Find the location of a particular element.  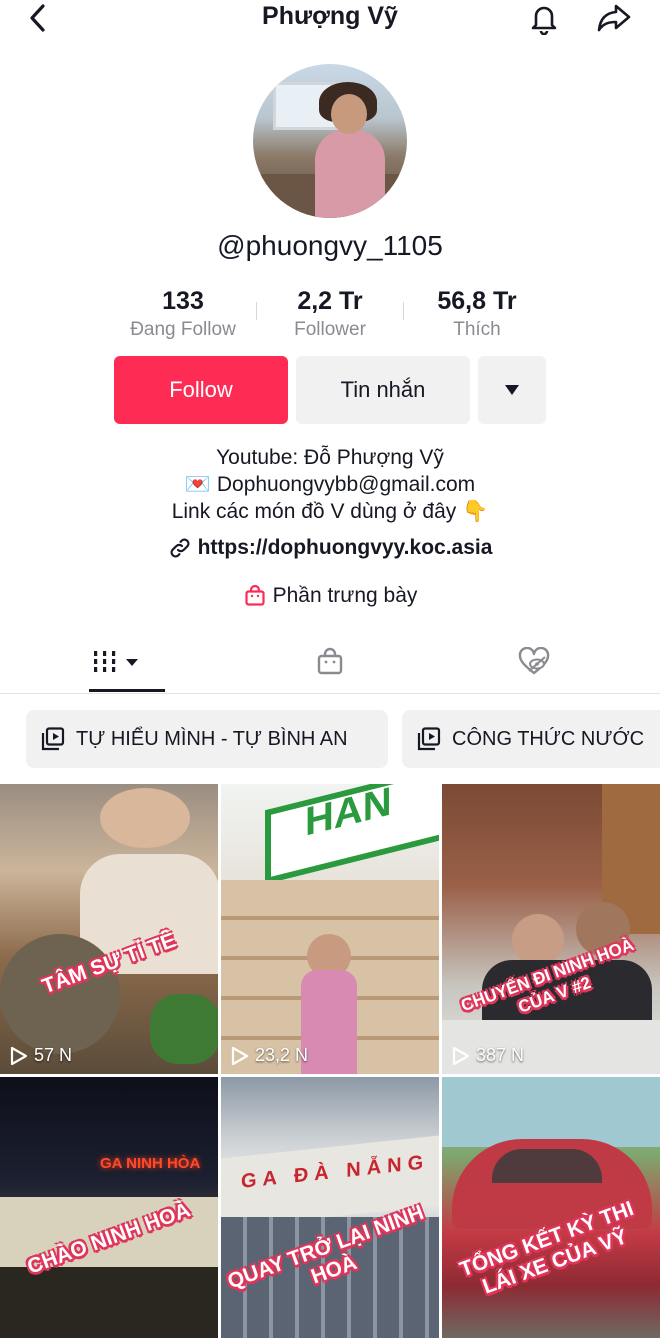

stat-following: 133 Đang Follow is located at coordinates (183, 315).